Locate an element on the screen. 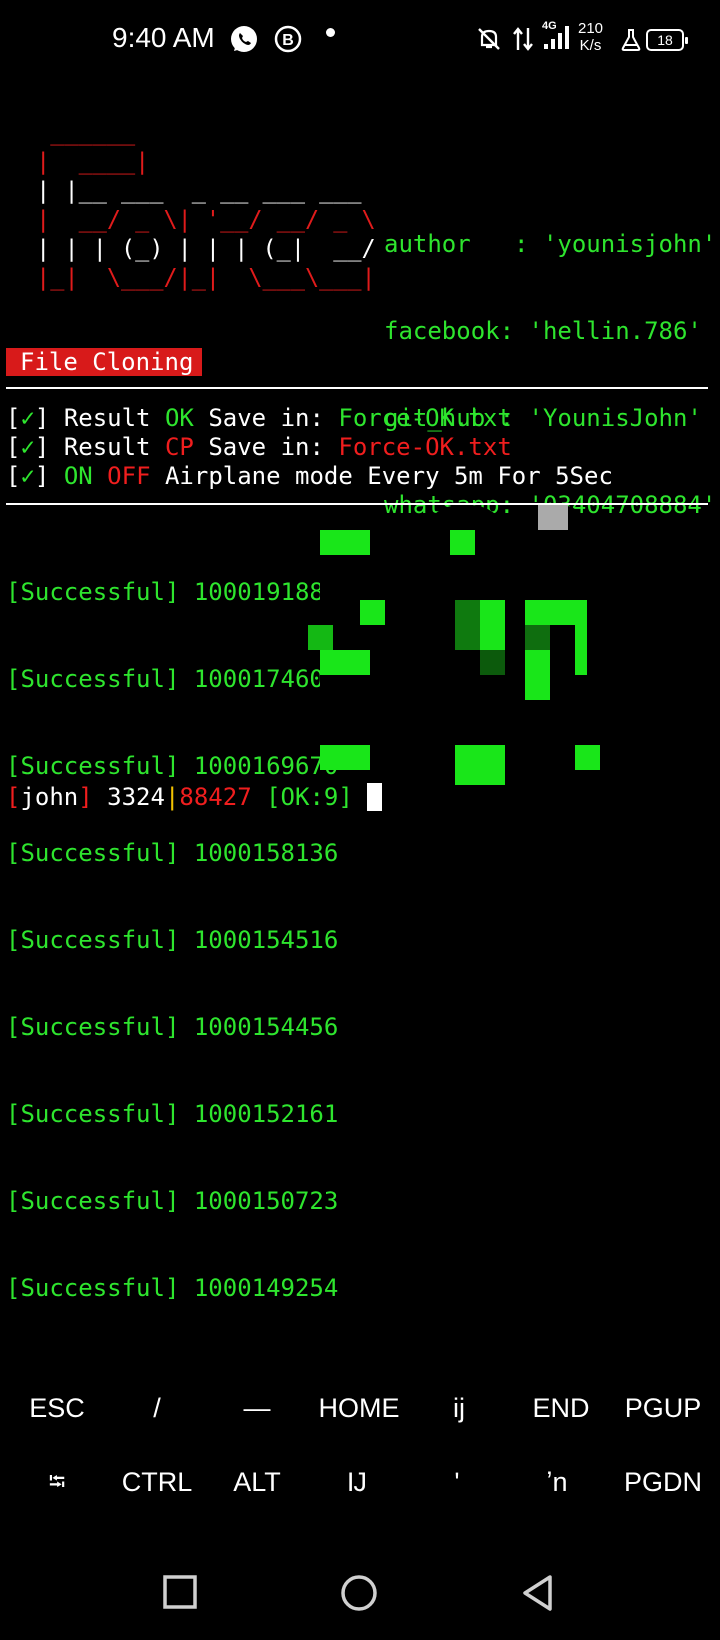  pgdn-key: PGDN is located at coordinates (663, 1482).